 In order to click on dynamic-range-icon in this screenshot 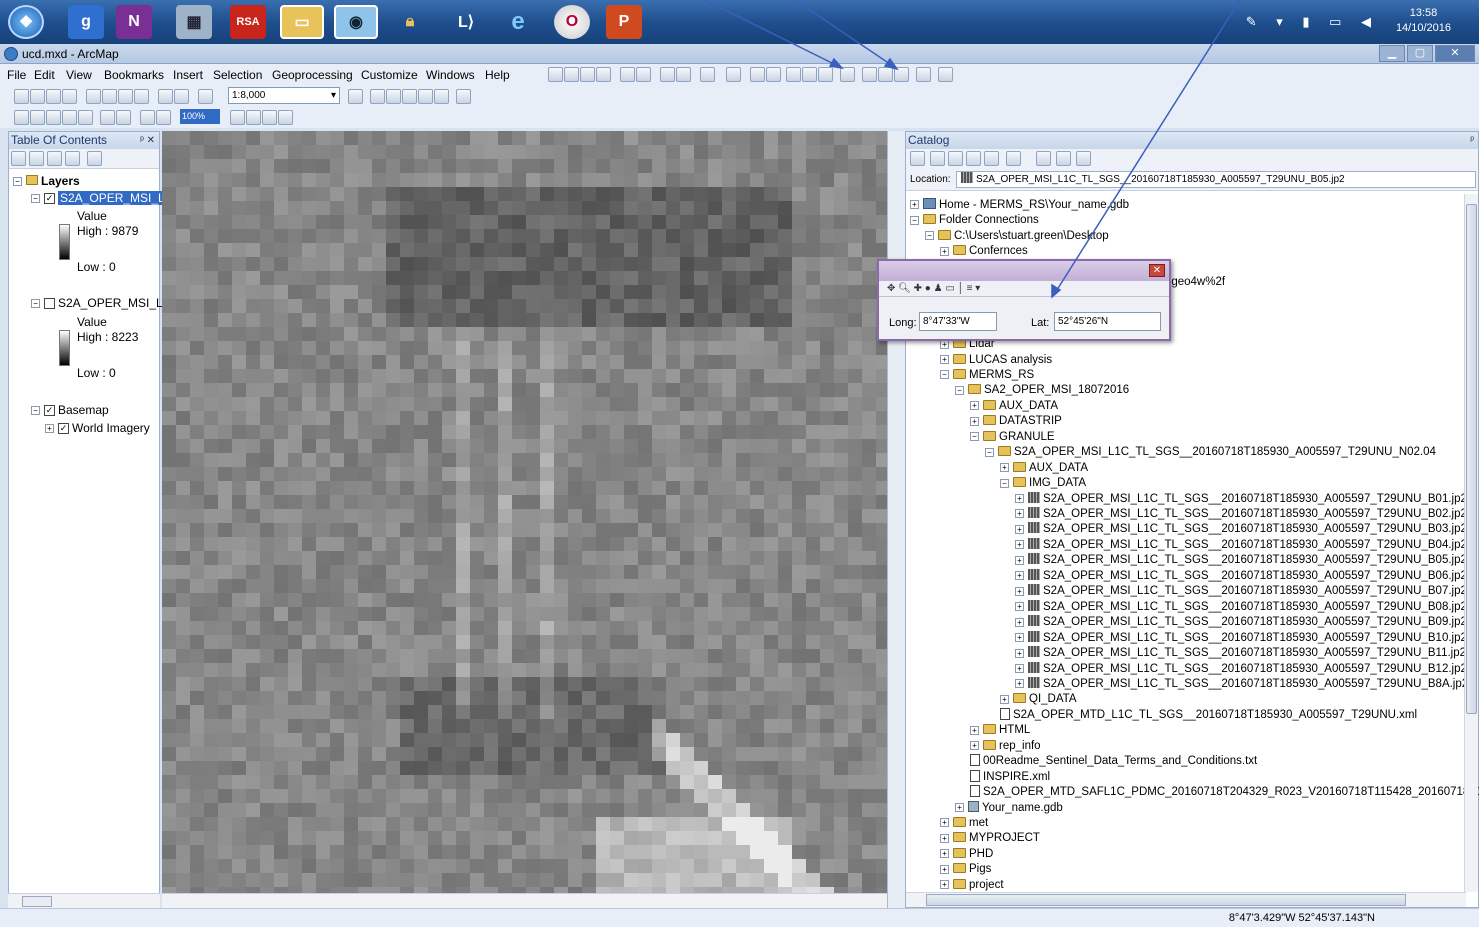, I will do `click(163, 117)`.